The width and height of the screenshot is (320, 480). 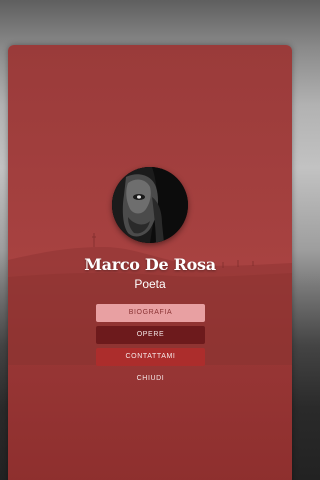 I want to click on portrait-photo, so click(x=150, y=205).